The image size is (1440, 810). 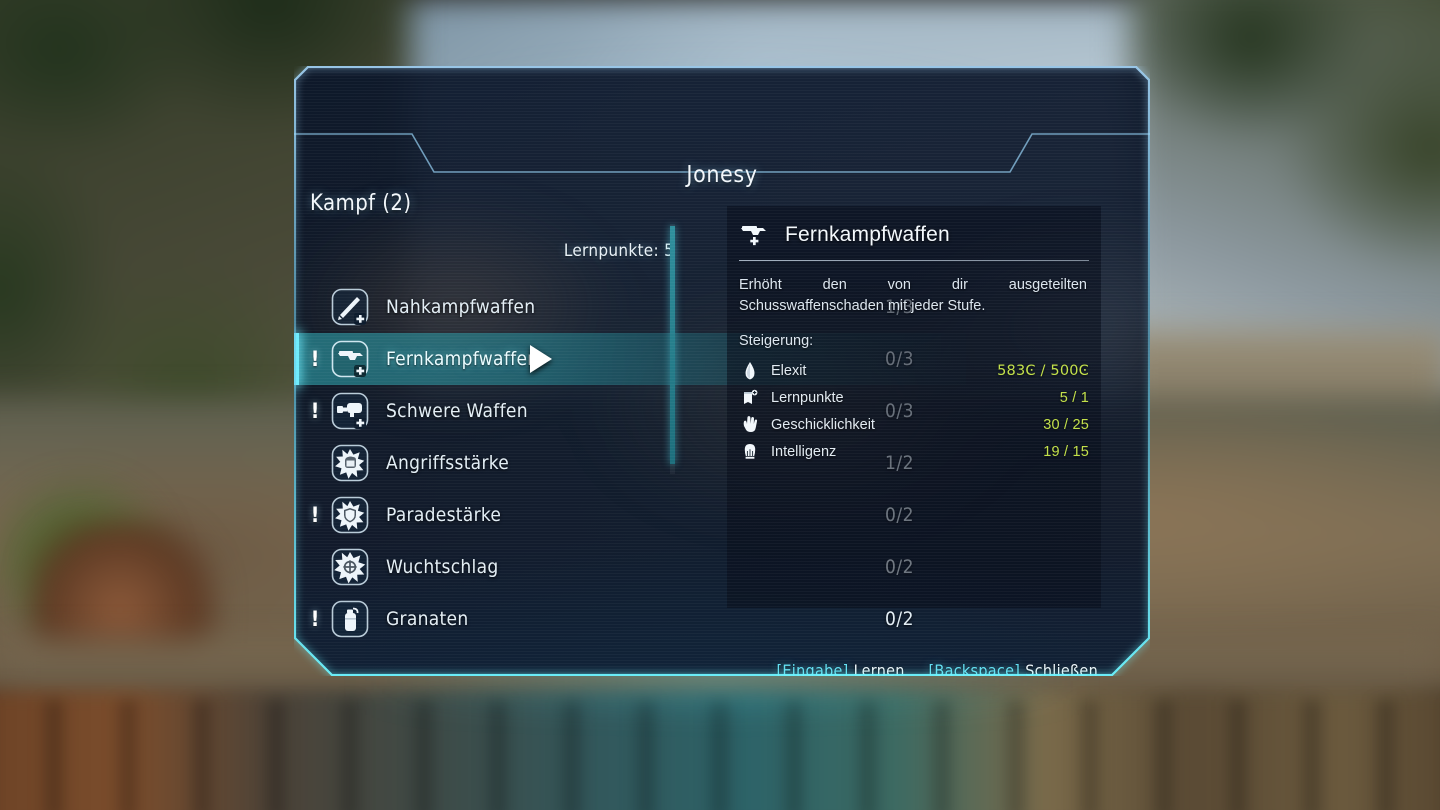 What do you see at coordinates (1066, 451) in the screenshot?
I see `requirement-value: 19 / 15` at bounding box center [1066, 451].